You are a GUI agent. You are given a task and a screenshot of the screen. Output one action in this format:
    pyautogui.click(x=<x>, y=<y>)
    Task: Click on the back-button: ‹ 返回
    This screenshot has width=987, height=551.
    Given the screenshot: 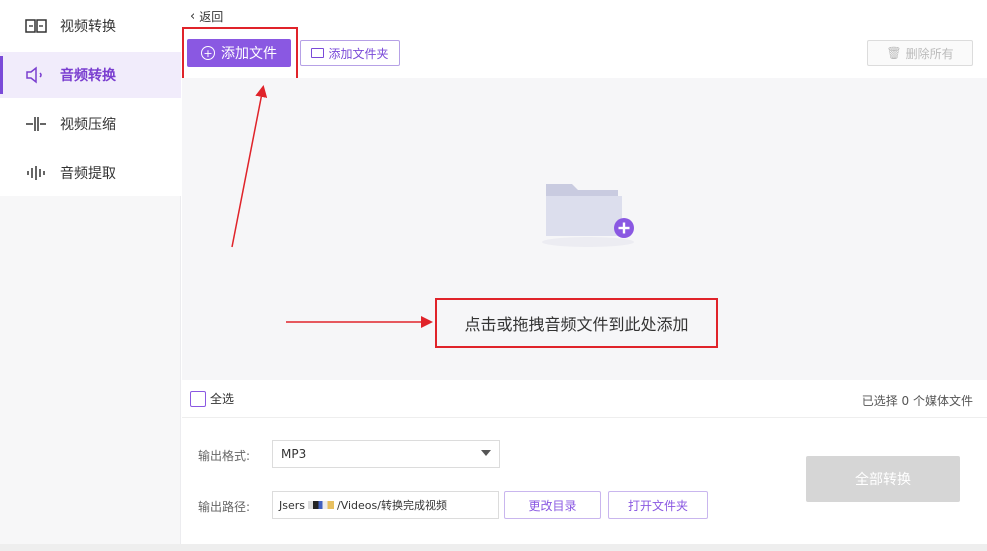 What is the action you would take?
    pyautogui.click(x=206, y=16)
    